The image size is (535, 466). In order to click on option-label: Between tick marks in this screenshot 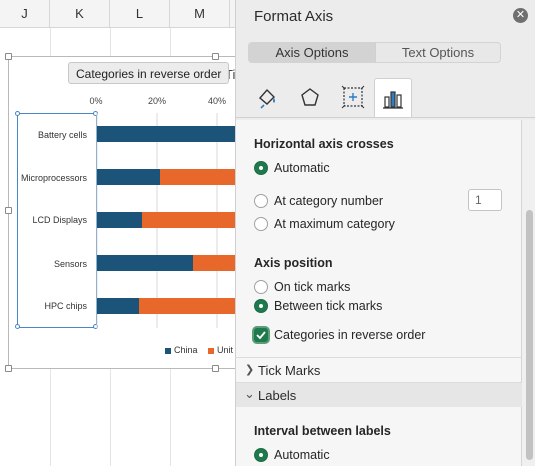, I will do `click(328, 306)`.